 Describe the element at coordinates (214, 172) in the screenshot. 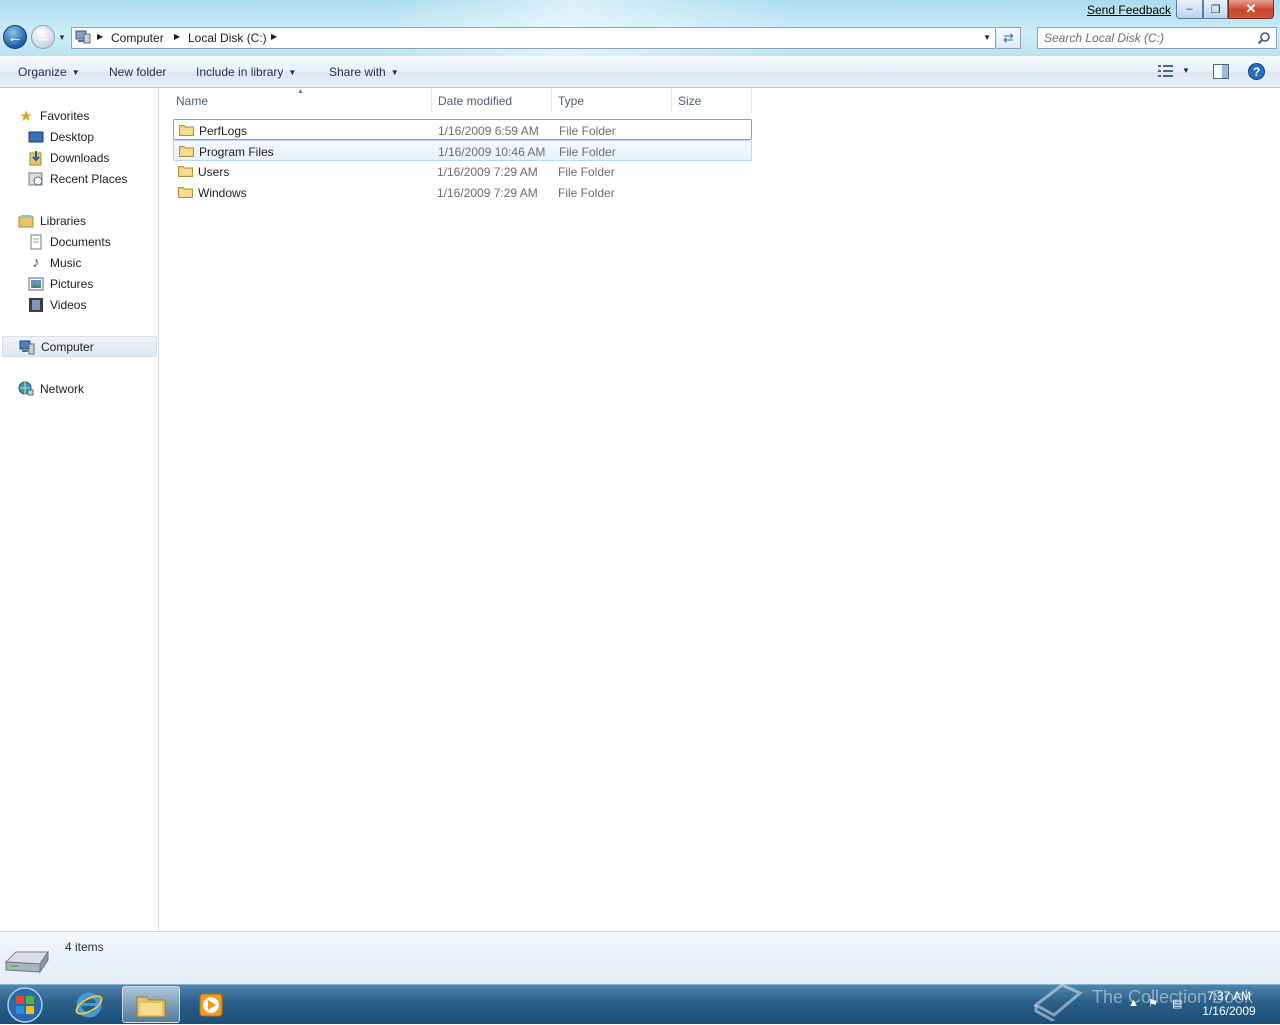

I see `file-name: Users` at that location.